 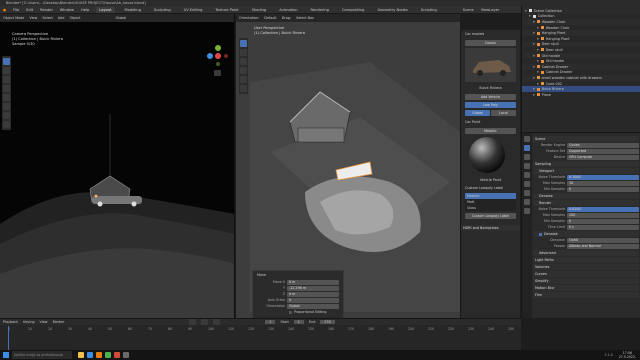 I want to click on object-tab-icon, so click(x=527, y=193).